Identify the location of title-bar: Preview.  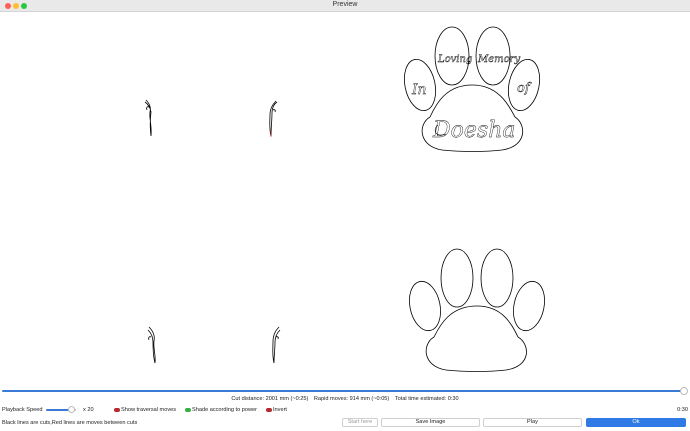
(345, 6).